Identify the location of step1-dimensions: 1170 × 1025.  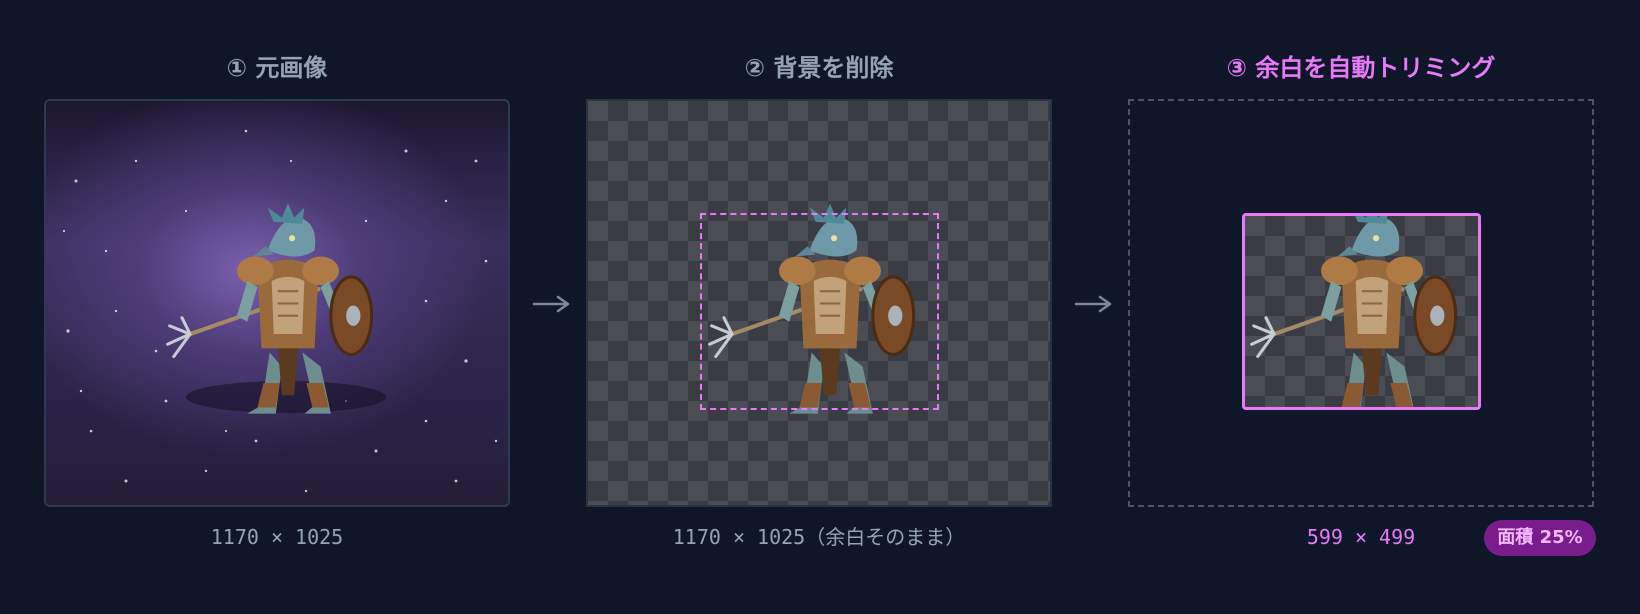
(277, 537).